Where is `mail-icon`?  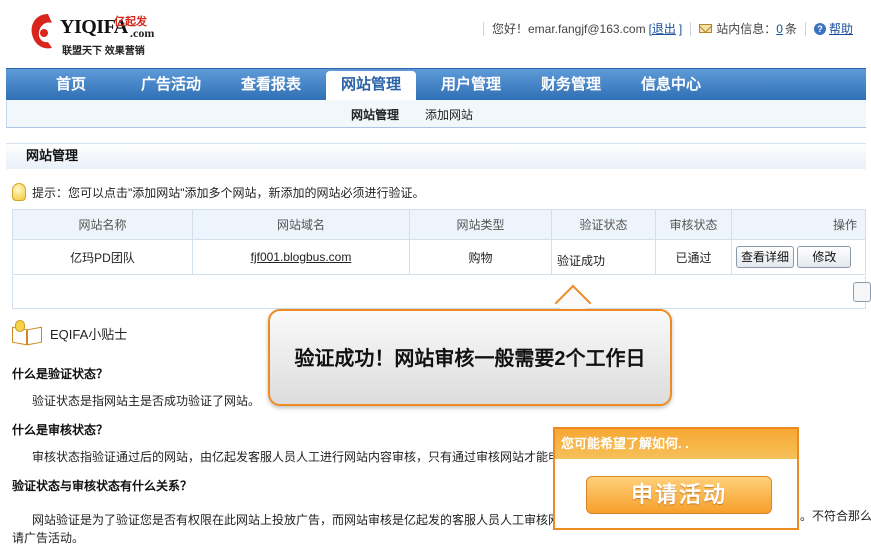
mail-icon is located at coordinates (706, 28).